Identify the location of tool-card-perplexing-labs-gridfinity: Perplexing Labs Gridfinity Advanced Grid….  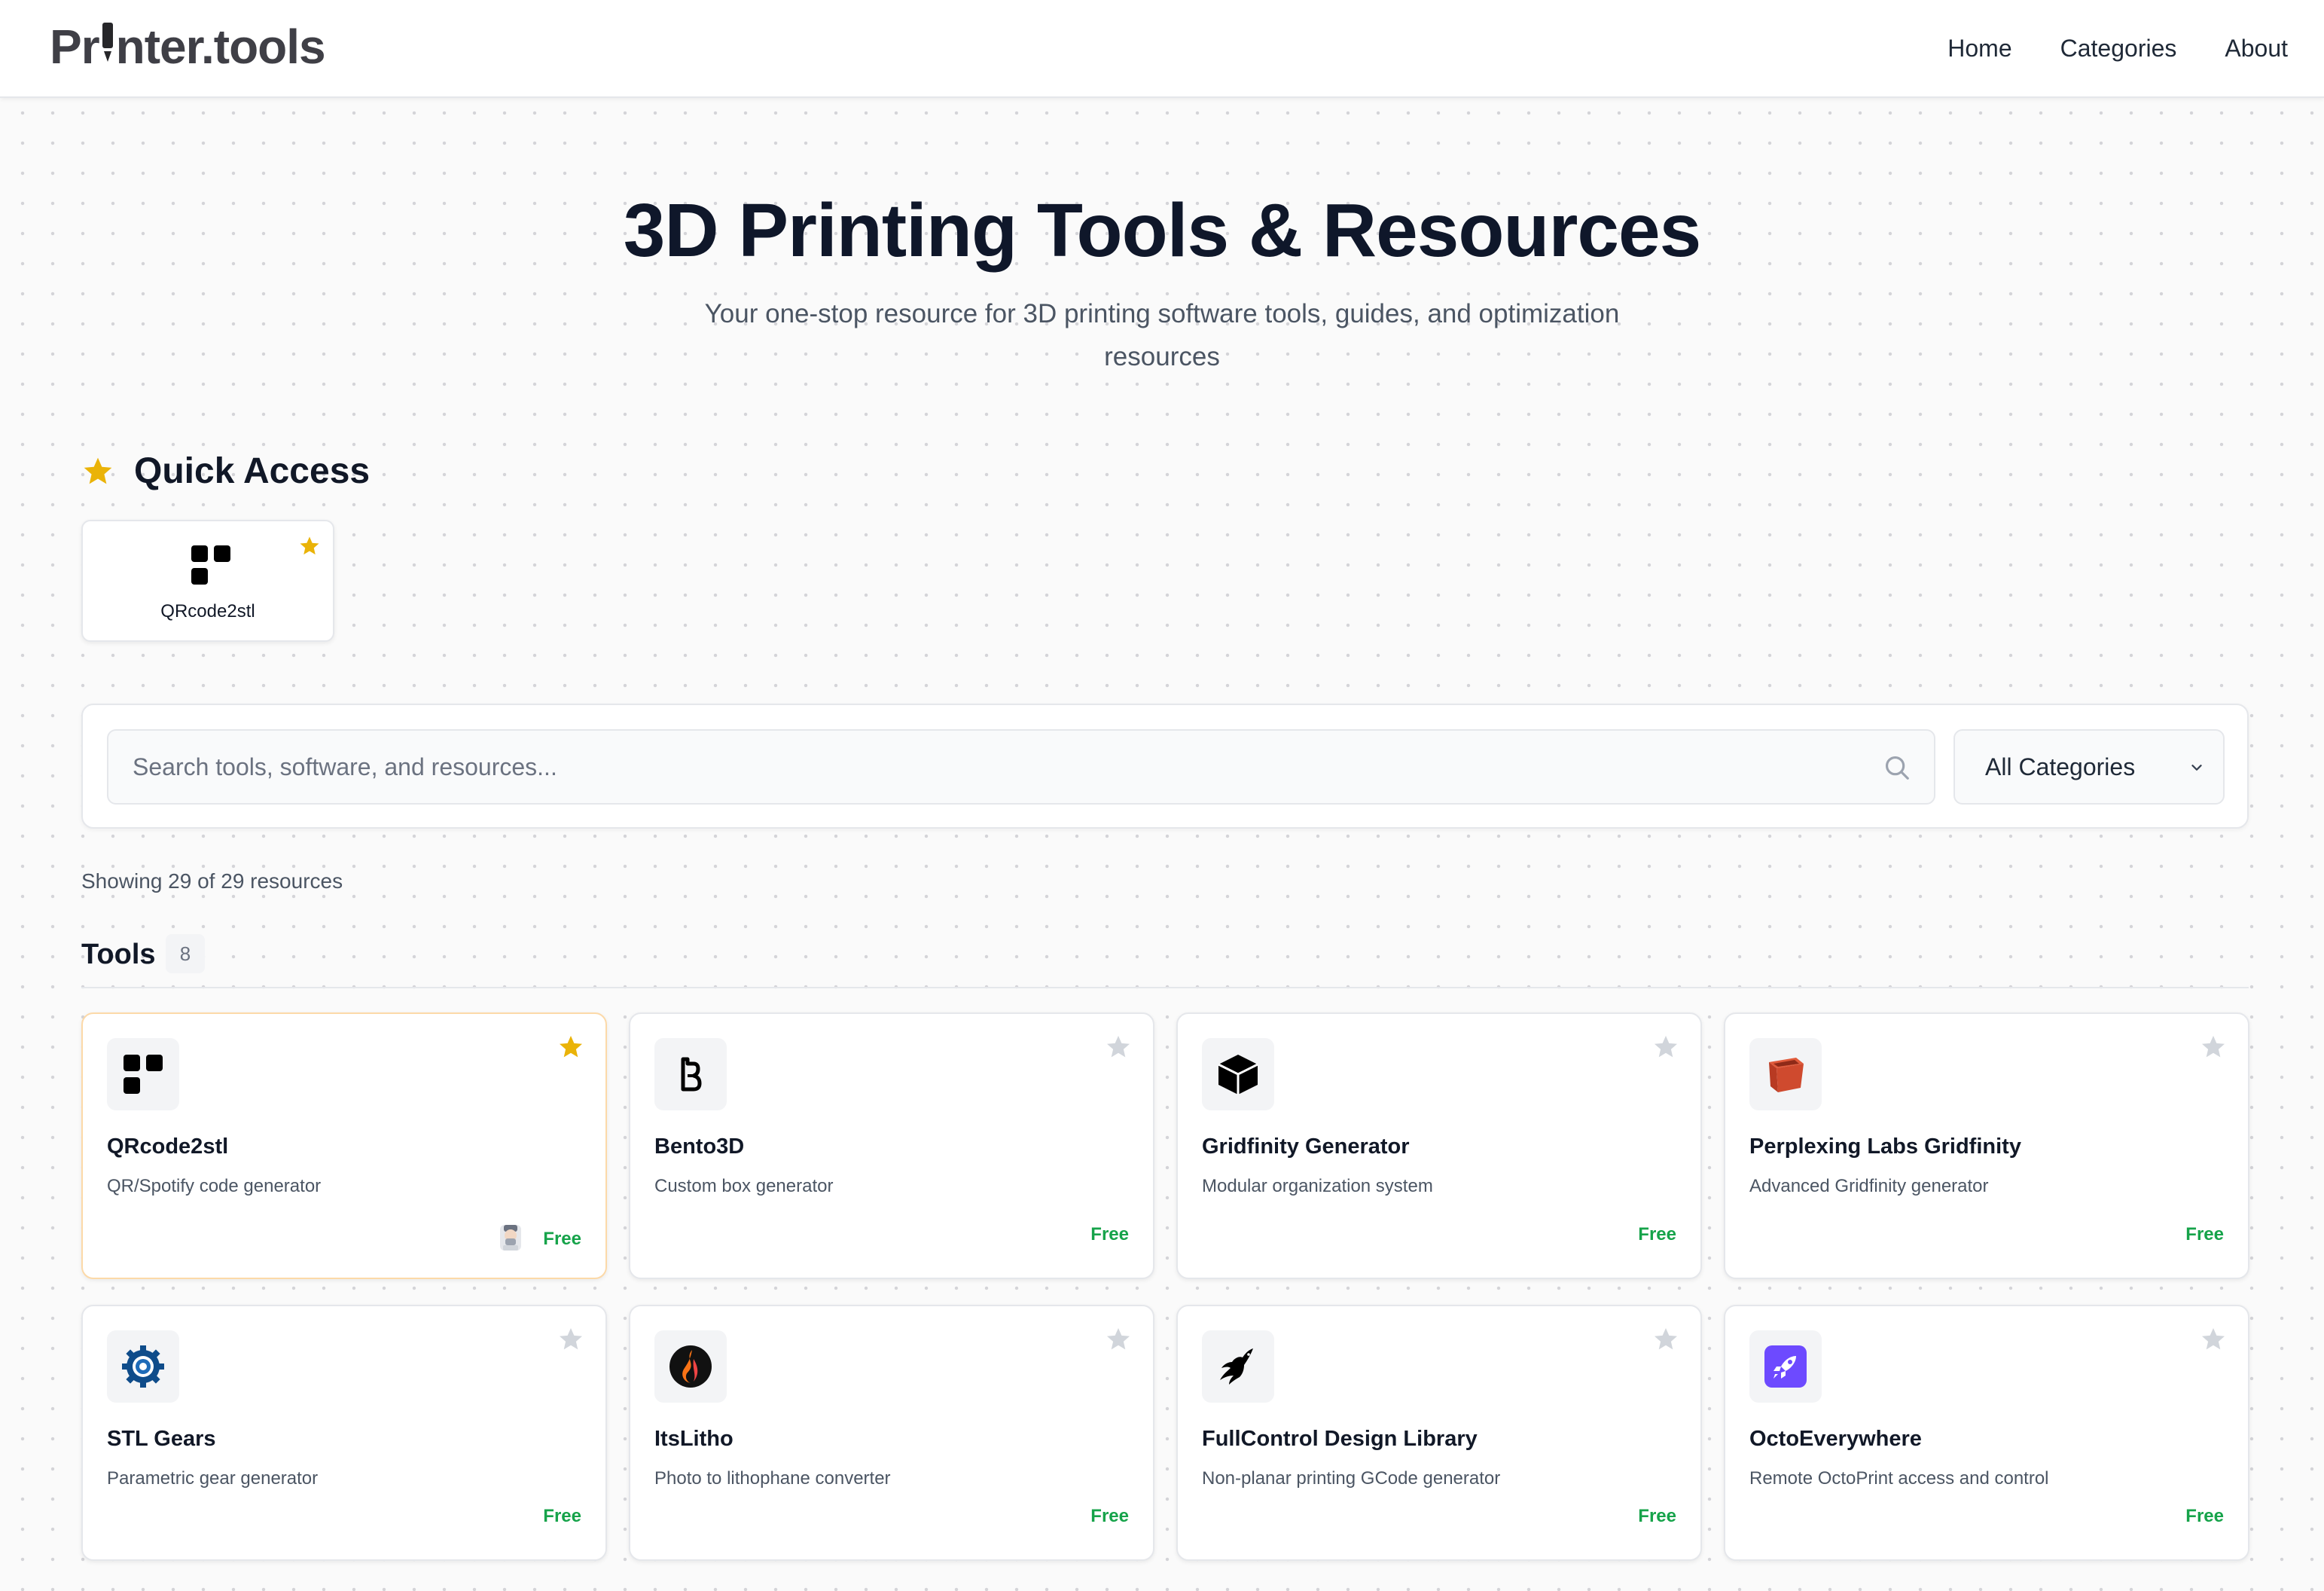
(1986, 1145).